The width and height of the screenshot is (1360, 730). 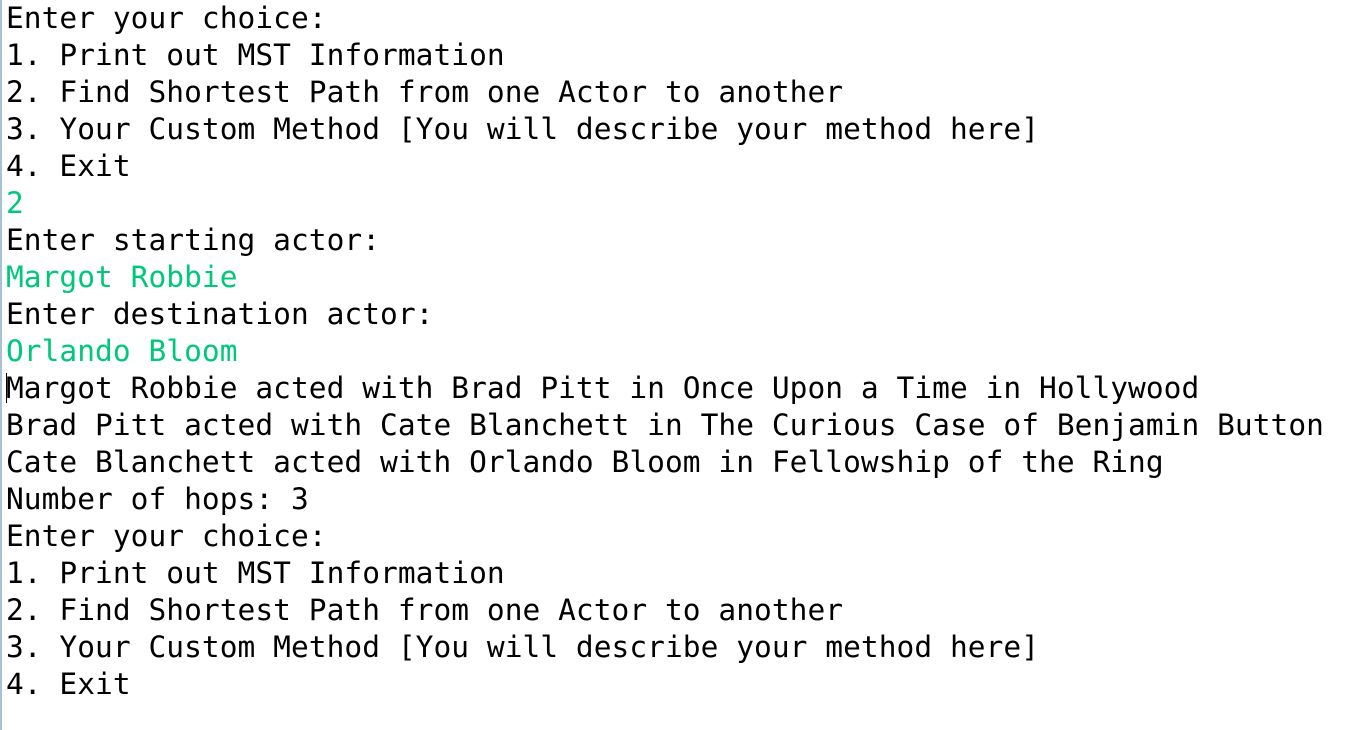 I want to click on user-input-destination-actor: Orlando Bloom, so click(x=122, y=351).